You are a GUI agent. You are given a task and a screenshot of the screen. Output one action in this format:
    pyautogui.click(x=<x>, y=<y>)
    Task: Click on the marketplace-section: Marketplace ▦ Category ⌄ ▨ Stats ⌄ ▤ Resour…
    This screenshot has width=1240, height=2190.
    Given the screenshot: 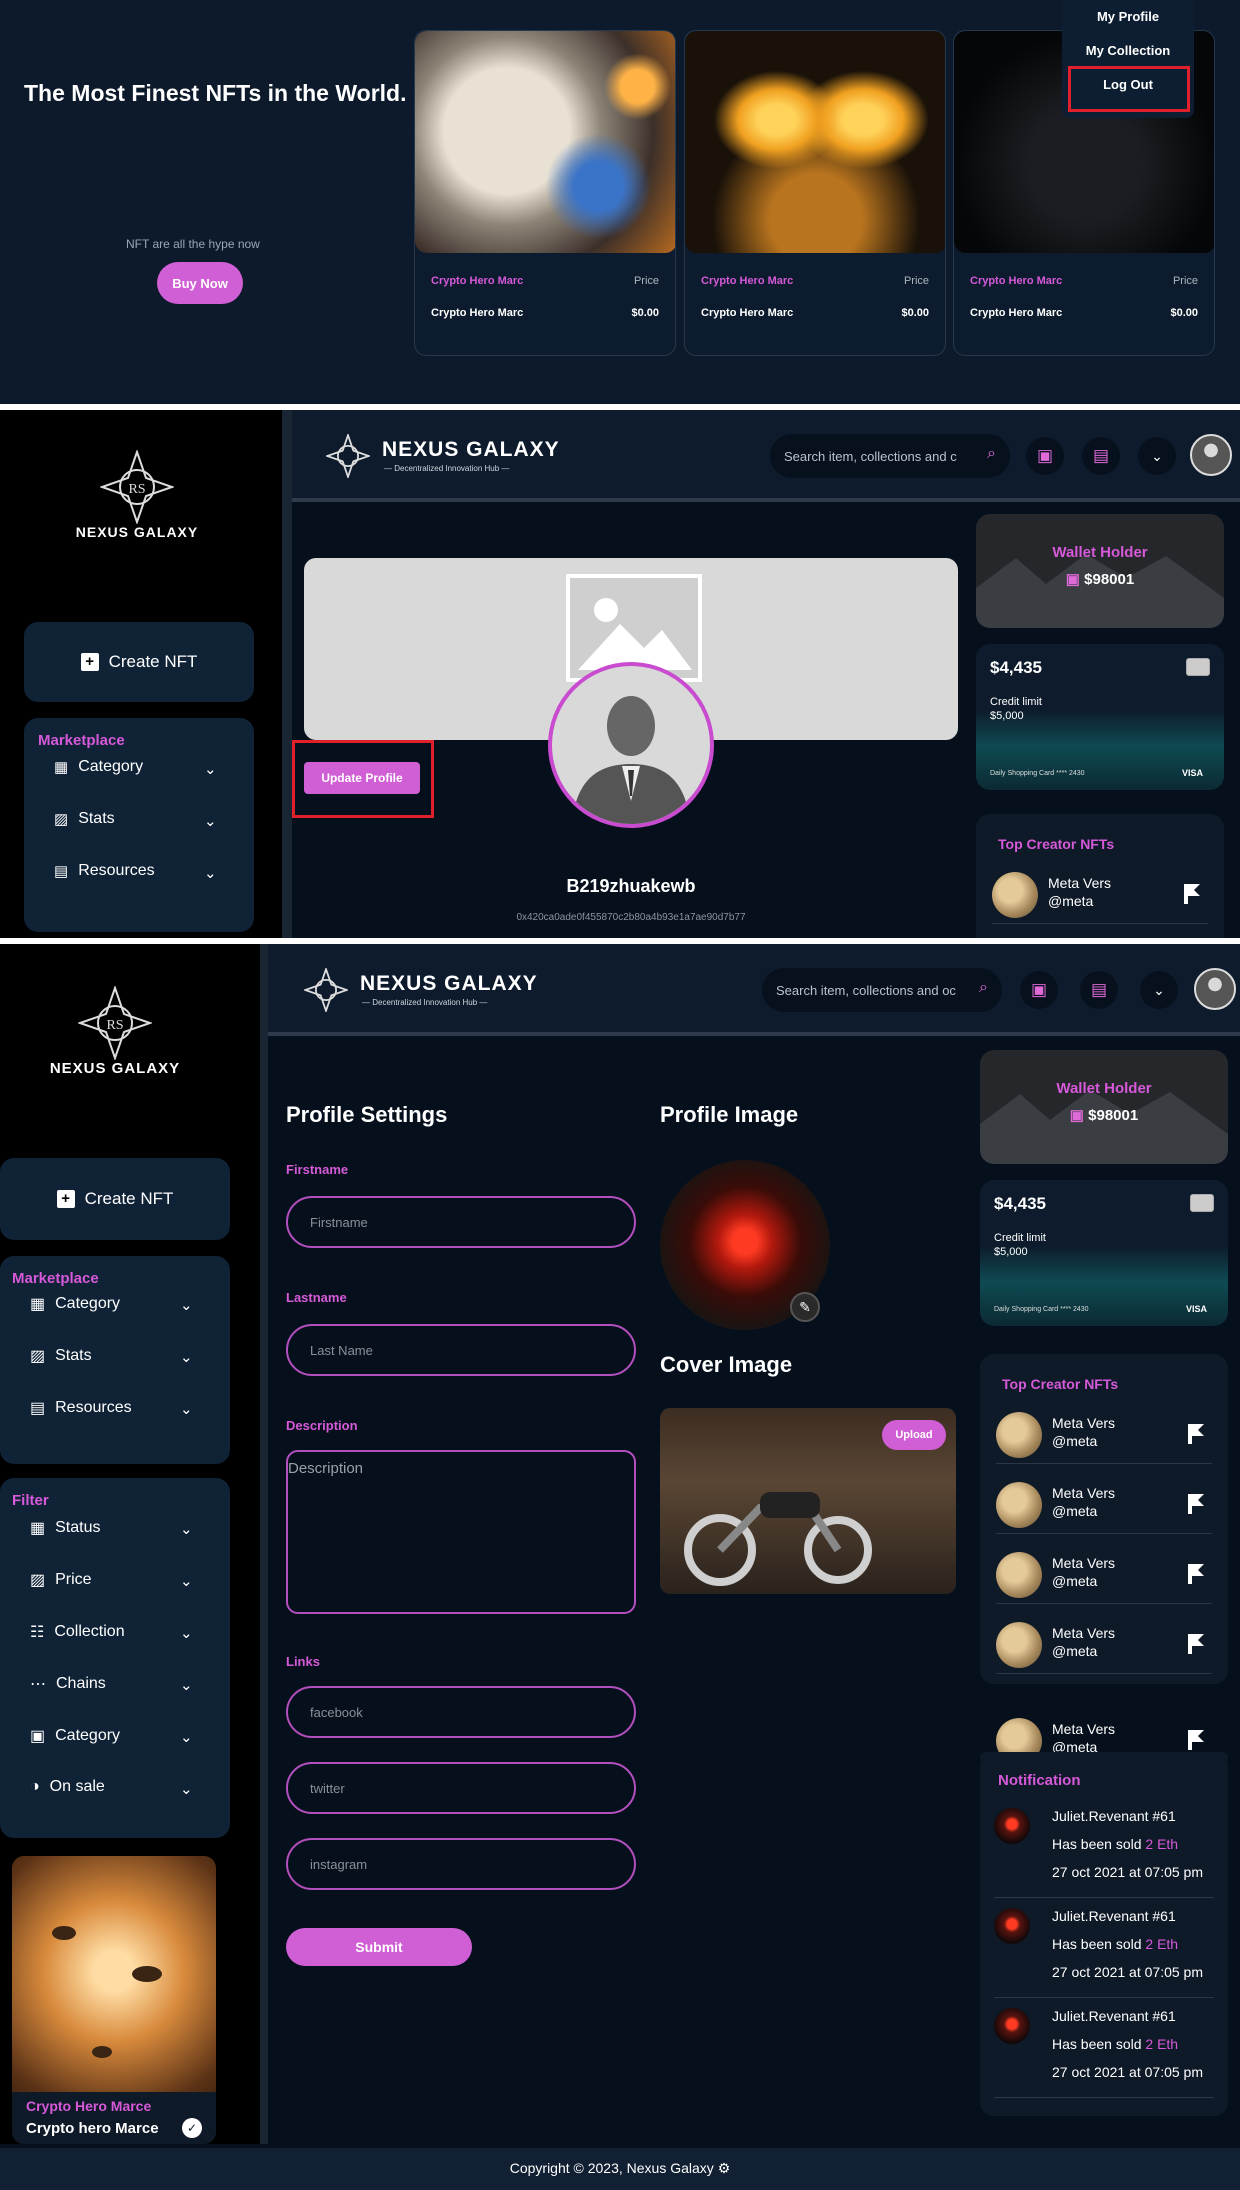 What is the action you would take?
    pyautogui.click(x=115, y=1360)
    